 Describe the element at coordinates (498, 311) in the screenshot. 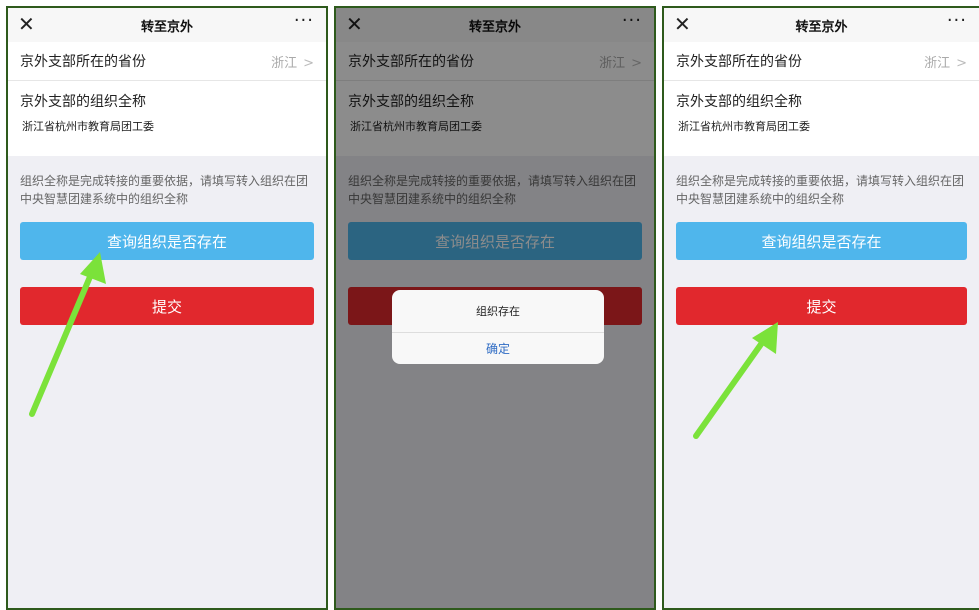

I see `dialog-message: 组织存在` at that location.